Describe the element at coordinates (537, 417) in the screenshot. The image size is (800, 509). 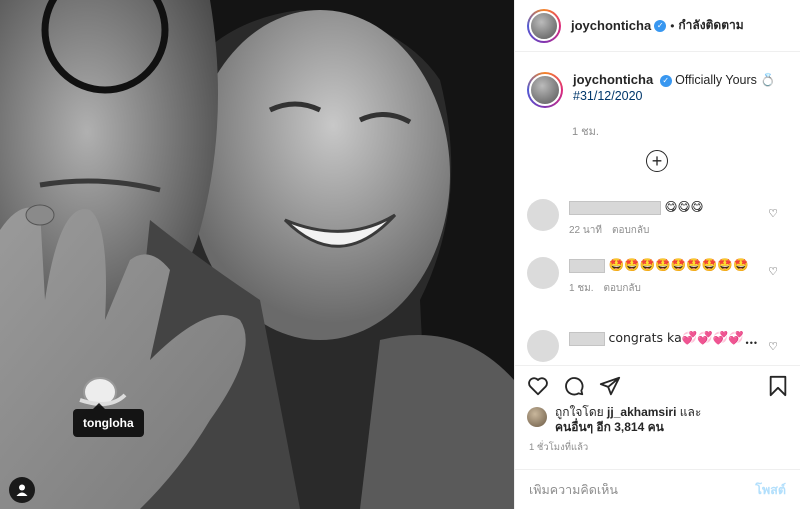
I see `liker-avatar` at that location.